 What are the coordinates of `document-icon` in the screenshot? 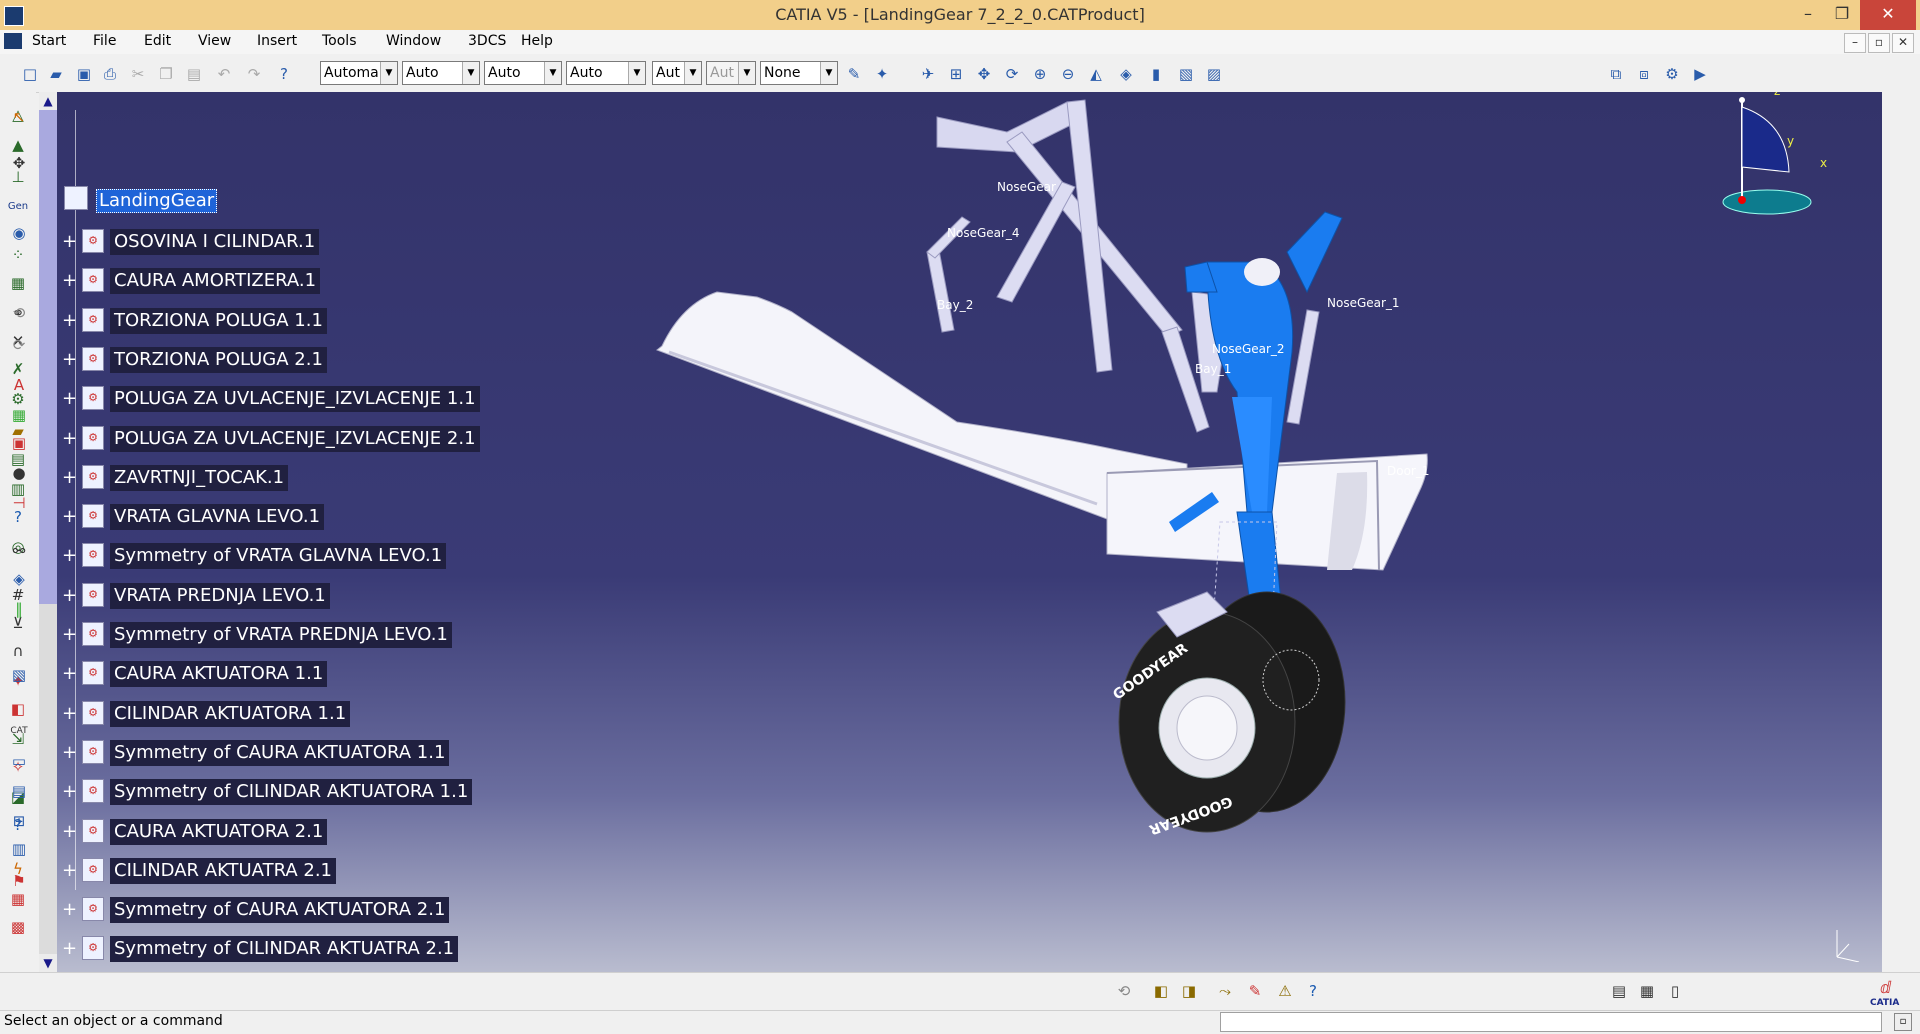 It's located at (13, 41).